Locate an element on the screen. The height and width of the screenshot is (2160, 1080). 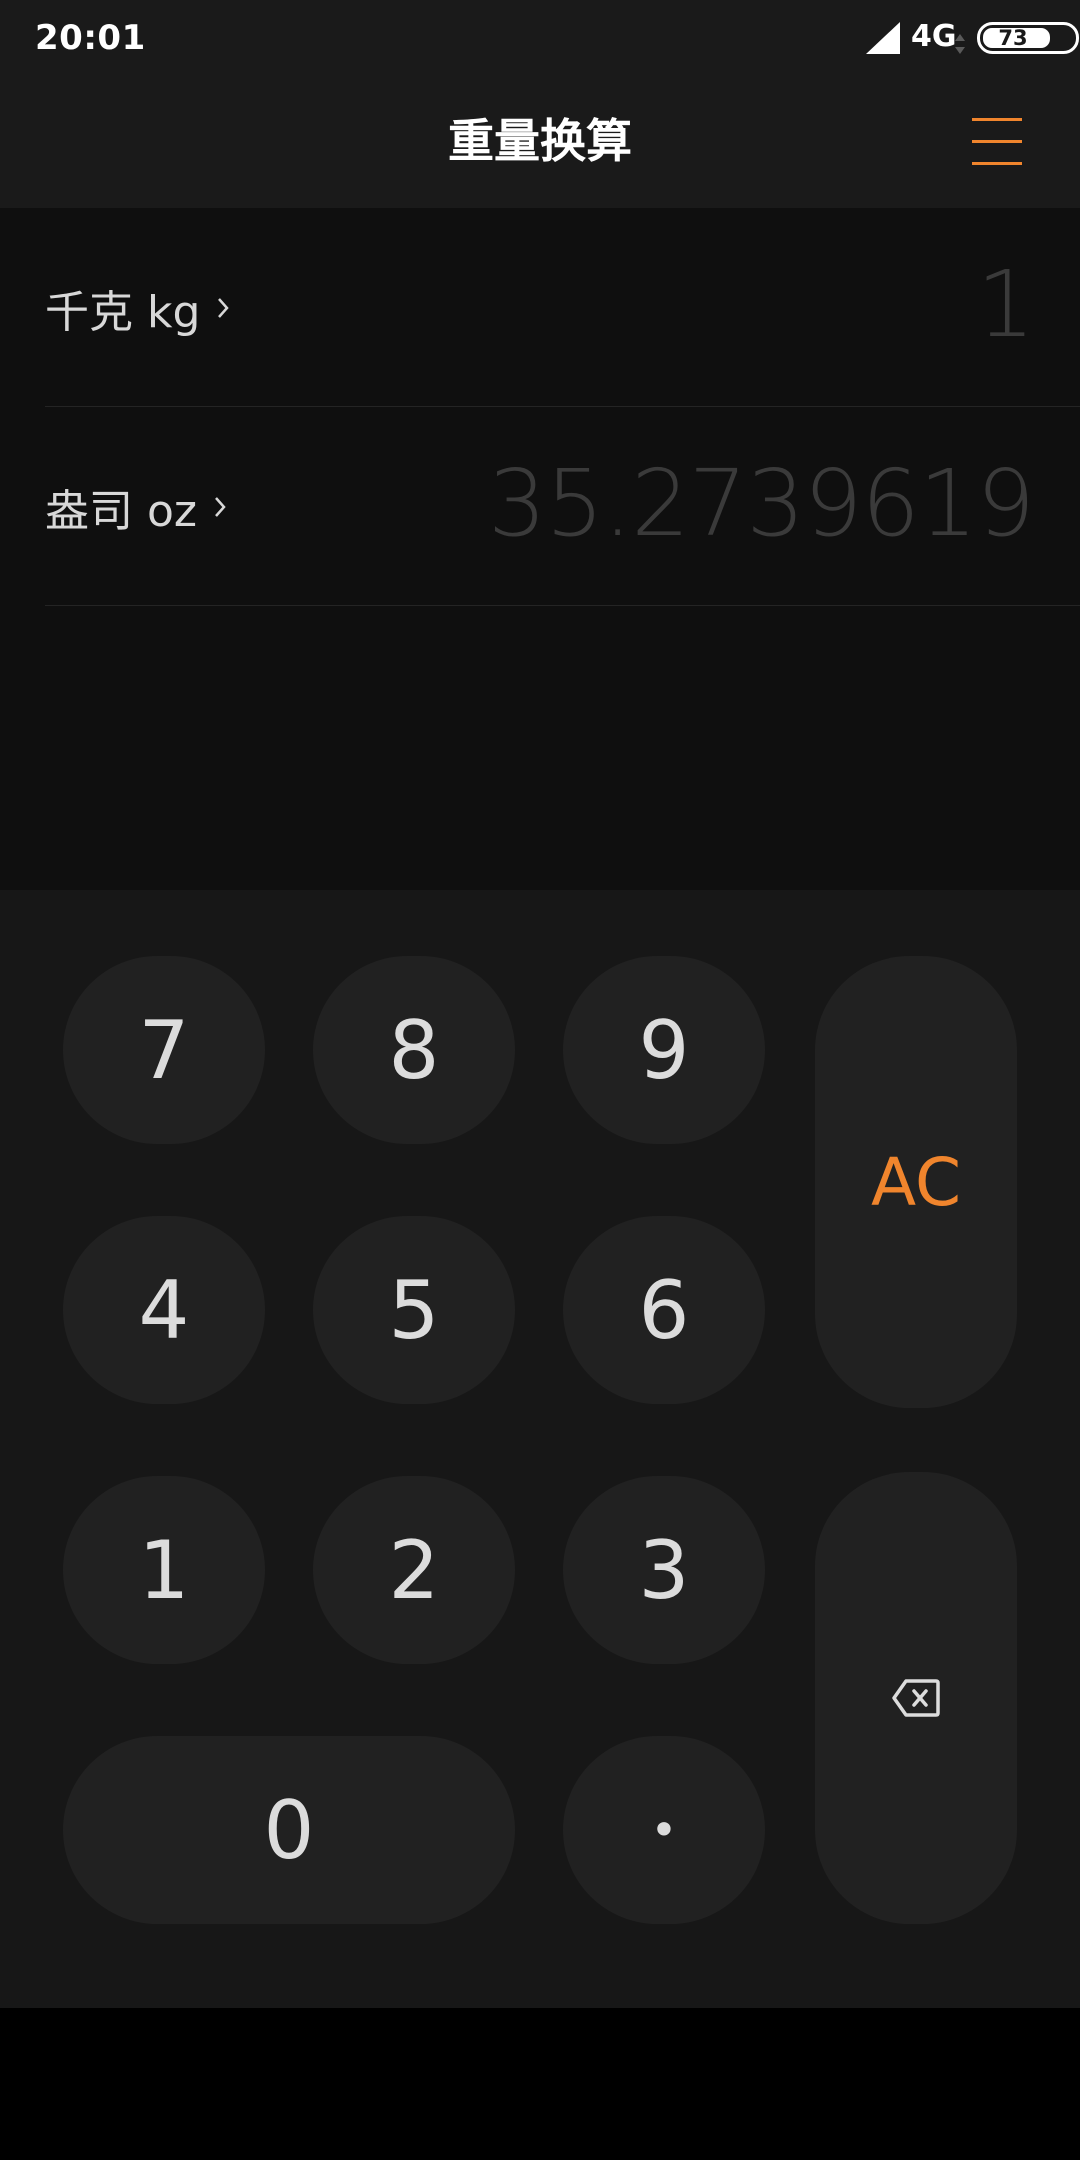
unit-selector-kg: 千克 kg is located at coordinates (137, 308).